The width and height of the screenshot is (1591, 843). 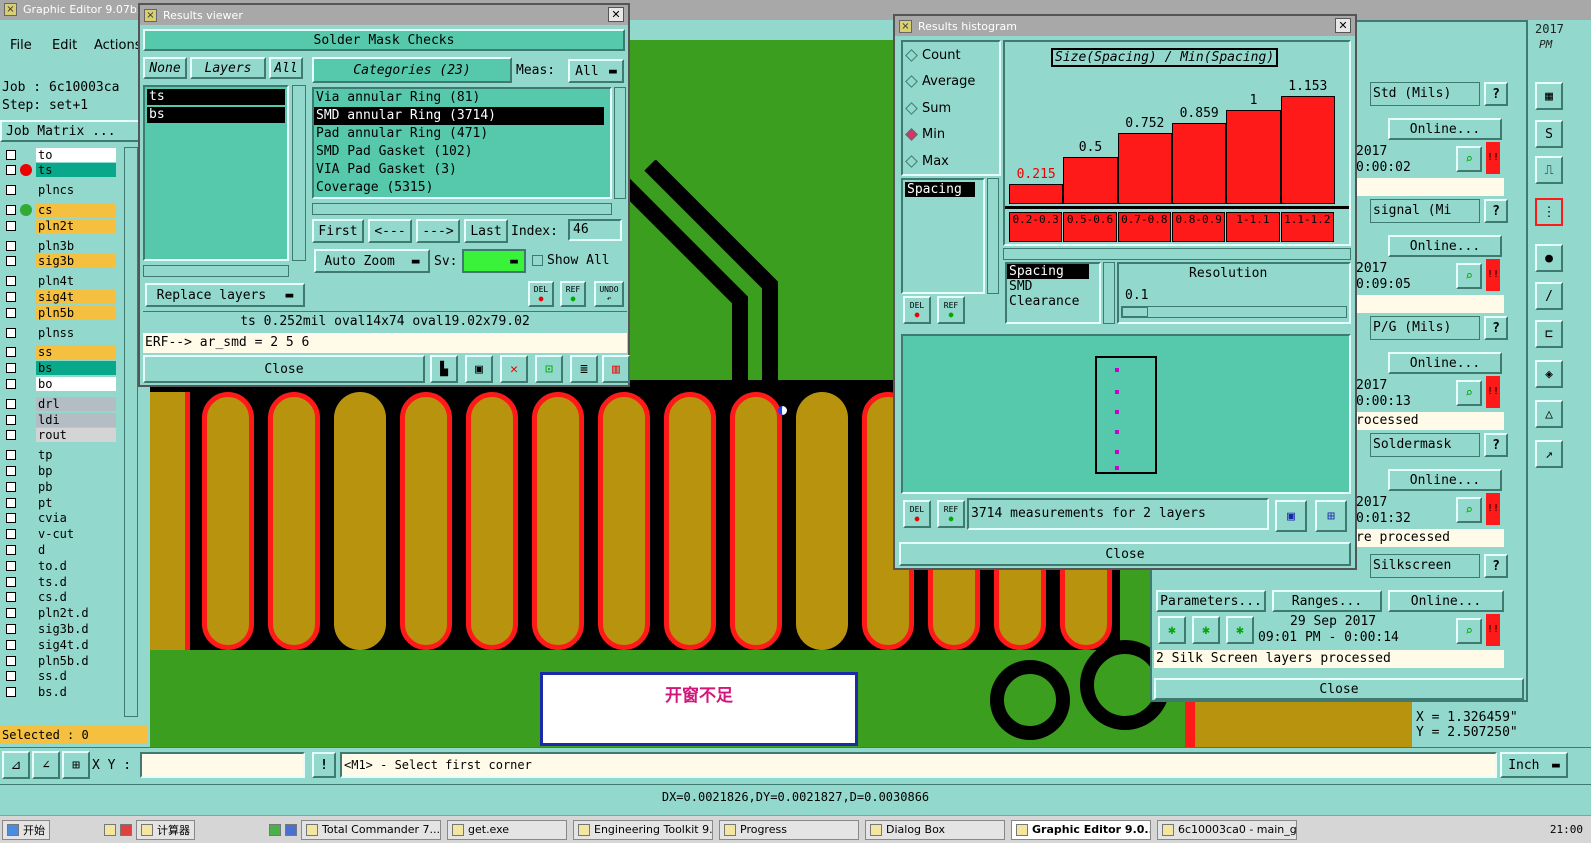 I want to click on layer-row: sig4t, so click(x=61, y=296).